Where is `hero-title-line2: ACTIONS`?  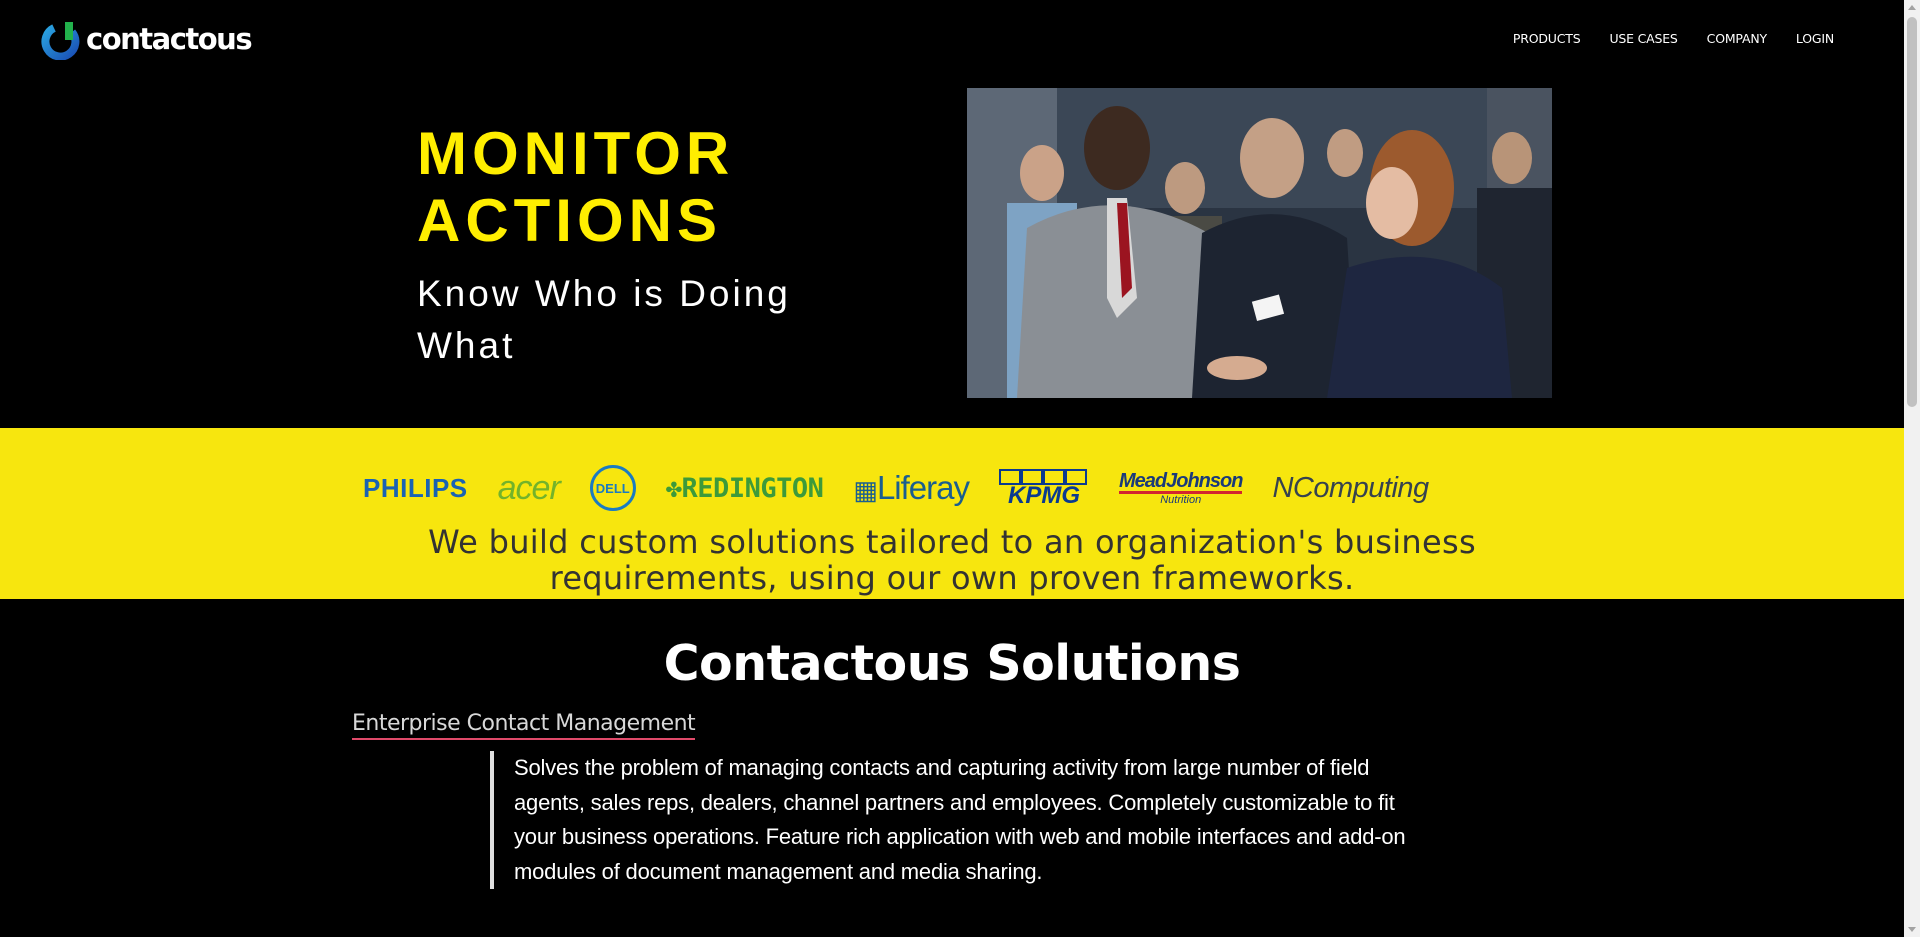
hero-title-line2: ACTIONS is located at coordinates (569, 220).